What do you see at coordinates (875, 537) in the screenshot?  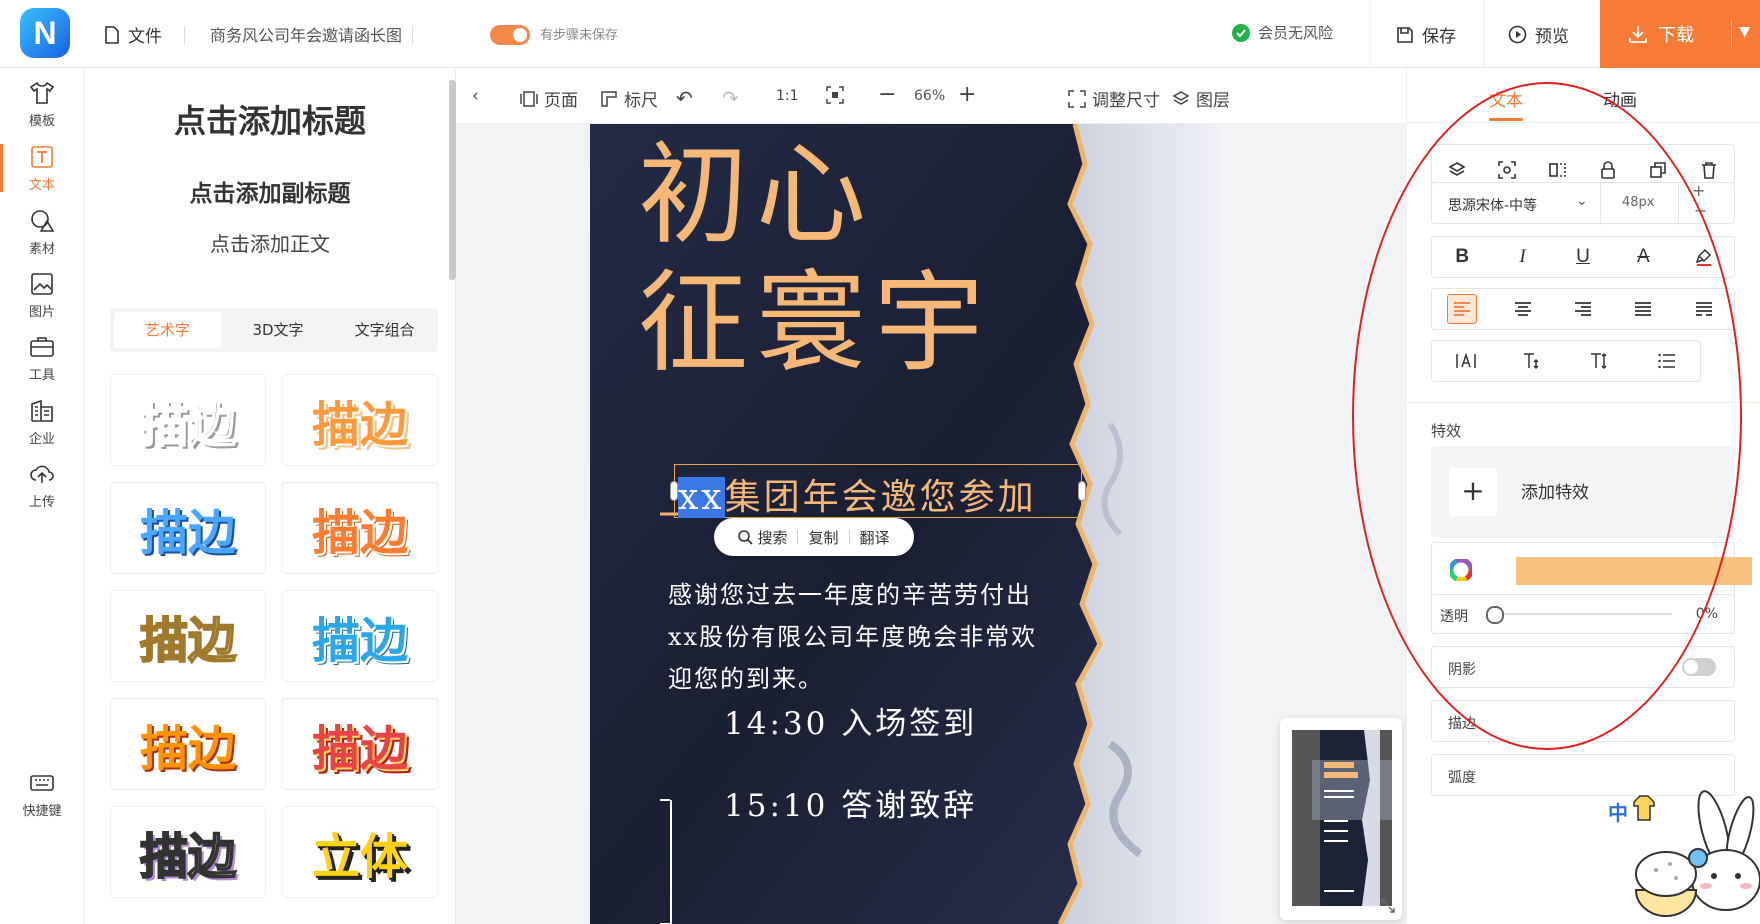 I see `translate-action: 翻译` at bounding box center [875, 537].